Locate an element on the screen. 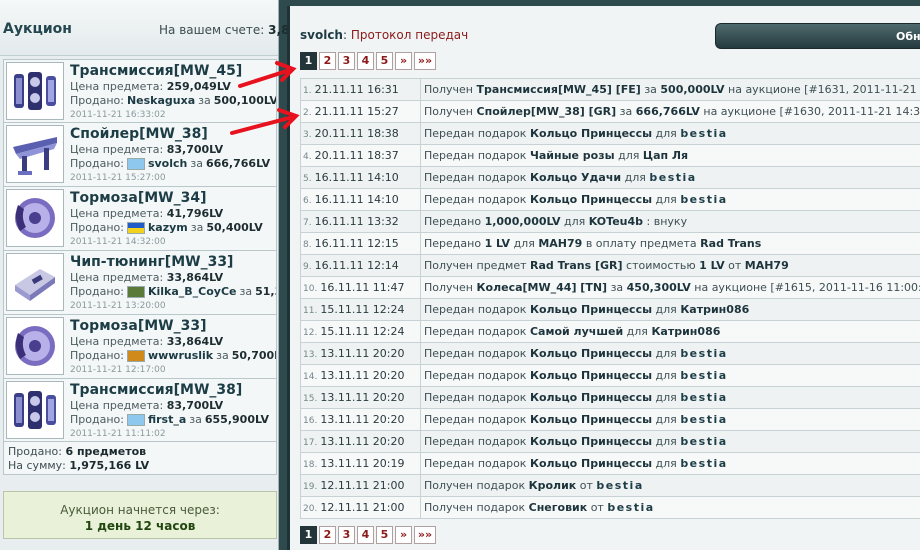  spoiler-icon is located at coordinates (35, 154).